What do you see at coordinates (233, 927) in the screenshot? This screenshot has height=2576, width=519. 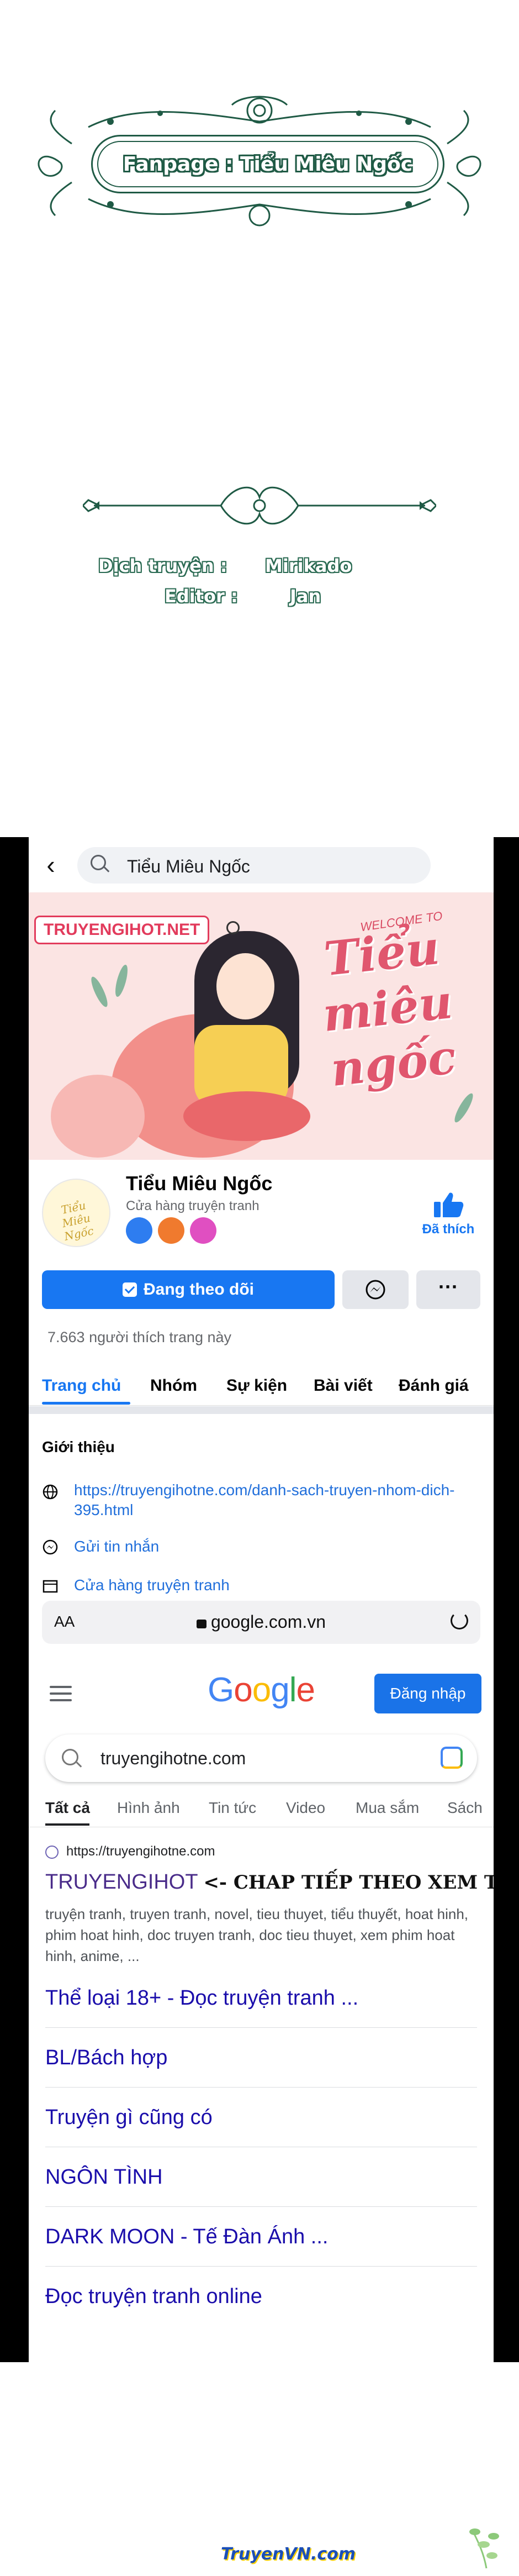 I see `cover-search-icon` at bounding box center [233, 927].